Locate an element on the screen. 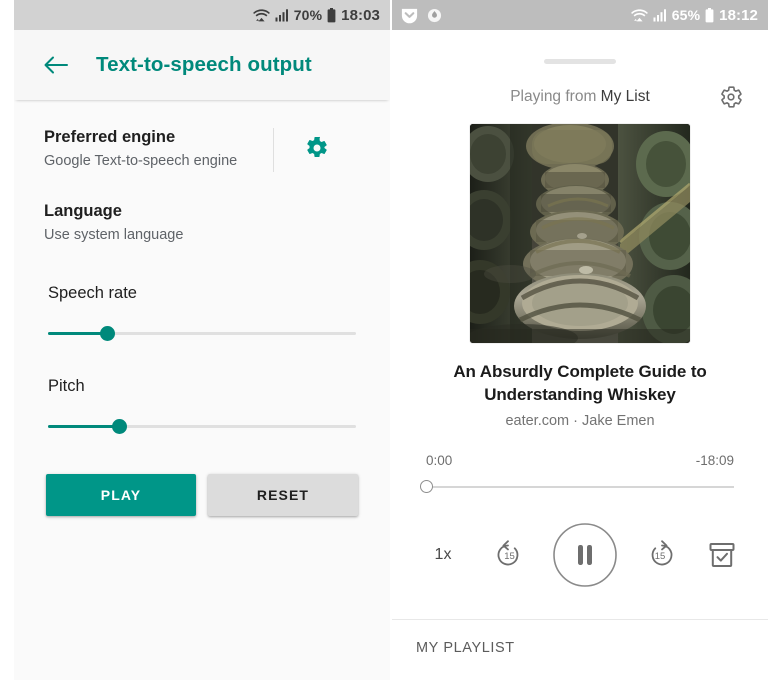  pitch-label: Pitch is located at coordinates (66, 385).